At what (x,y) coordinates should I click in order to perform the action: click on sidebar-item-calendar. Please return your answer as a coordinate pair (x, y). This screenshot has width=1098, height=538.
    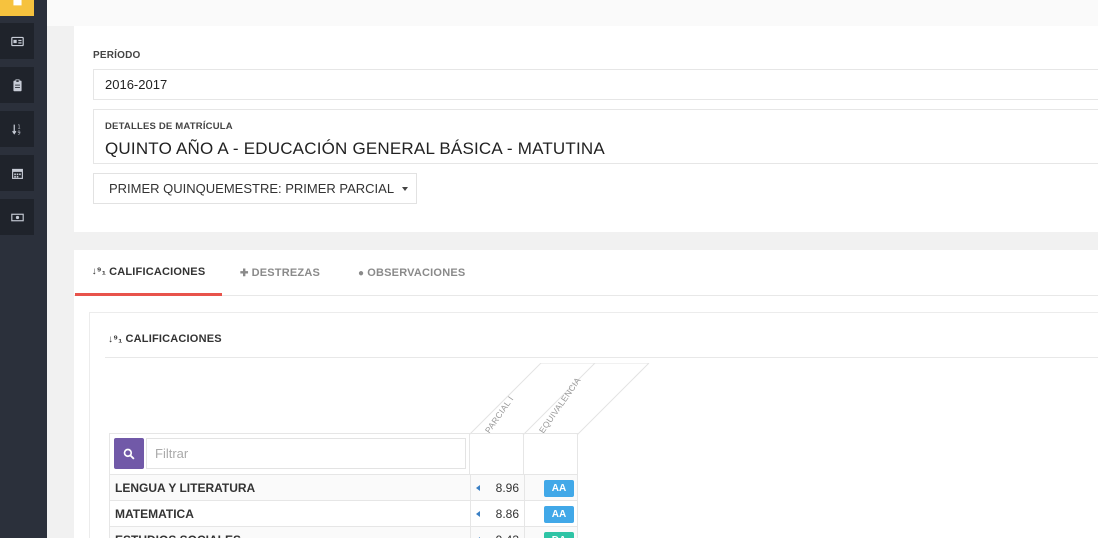
    Looking at the image, I should click on (17, 173).